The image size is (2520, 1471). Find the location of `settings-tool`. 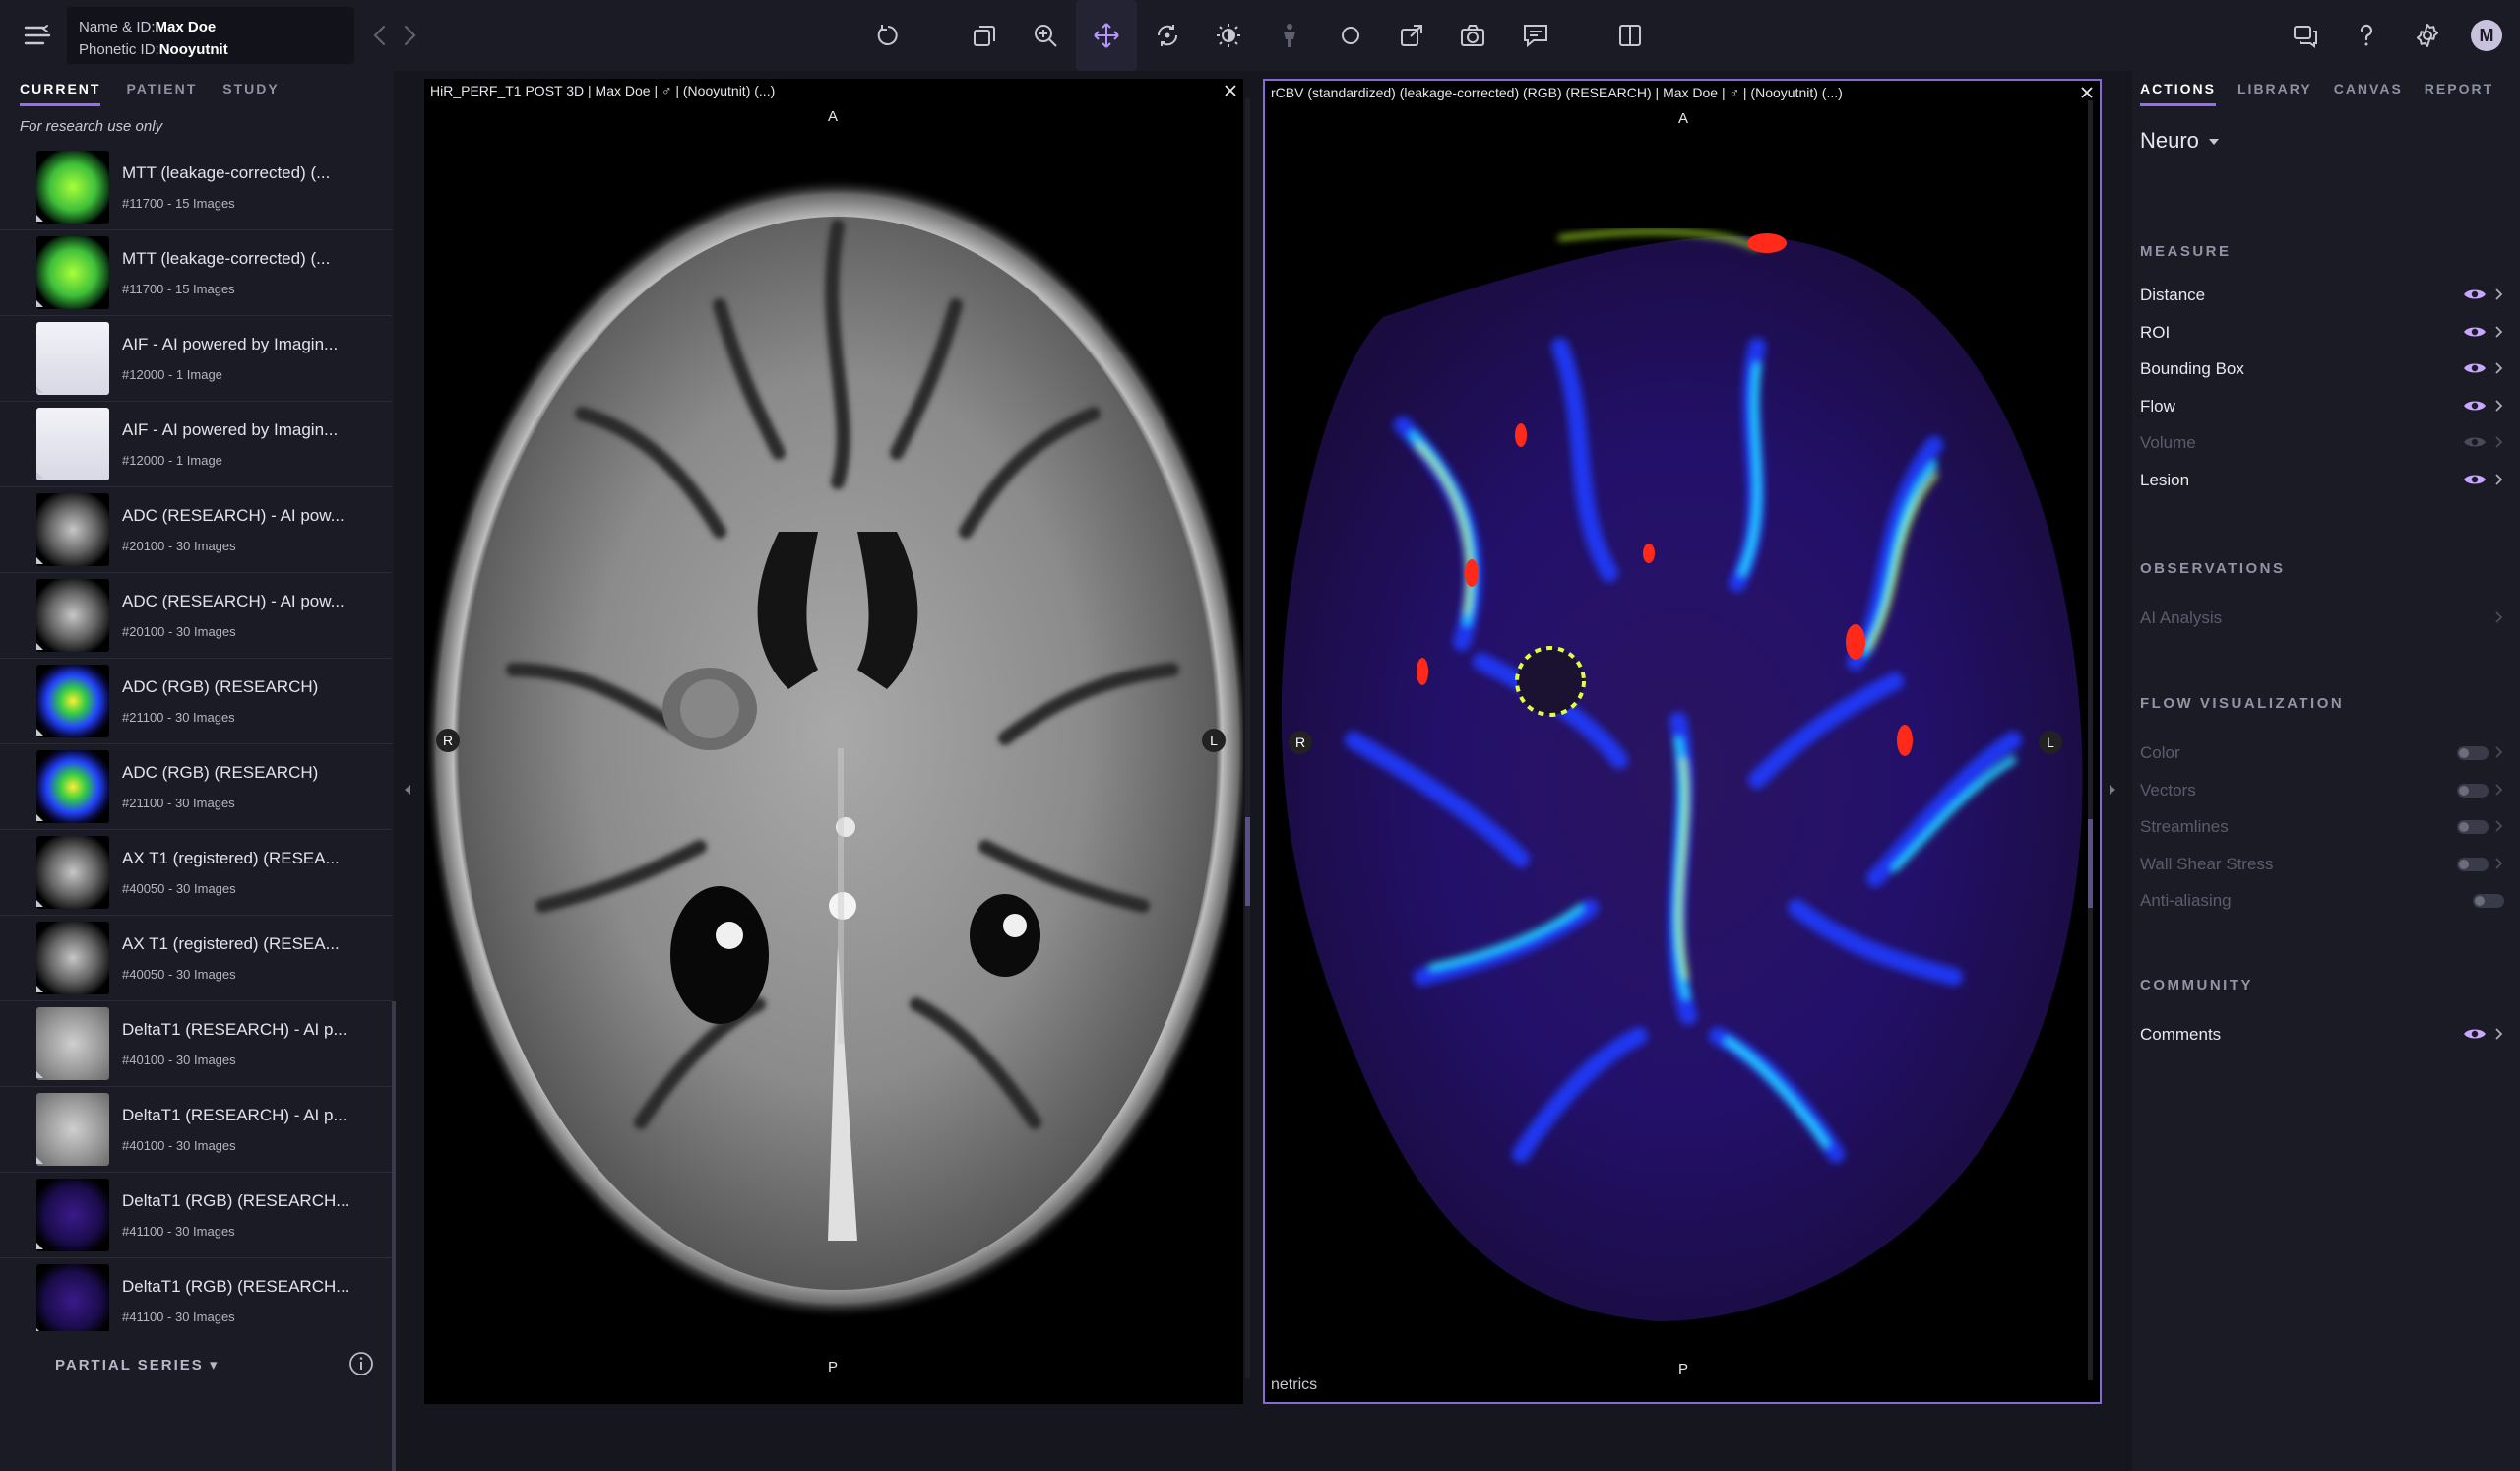

settings-tool is located at coordinates (2427, 35).